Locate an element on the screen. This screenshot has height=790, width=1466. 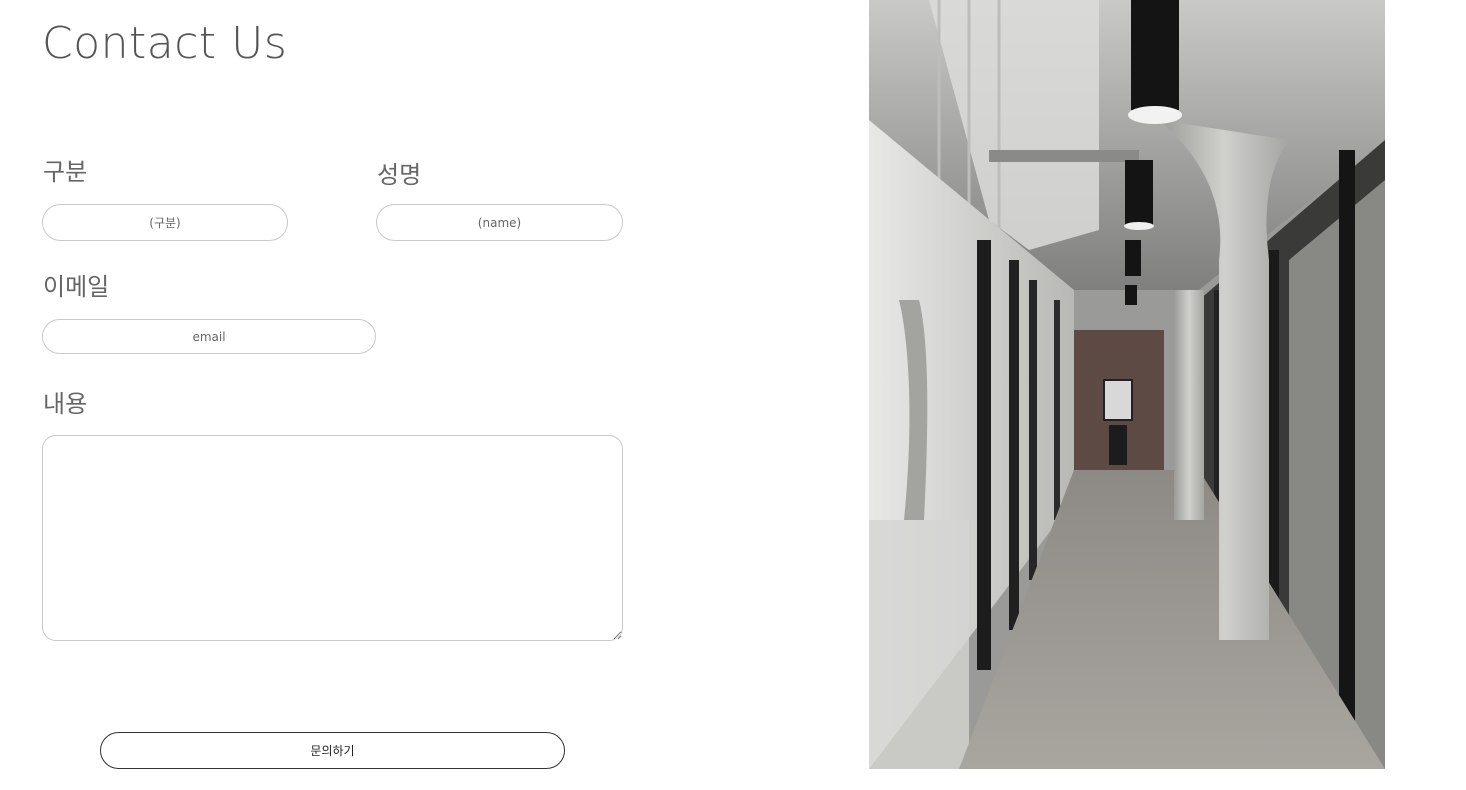
category-label: 구분 is located at coordinates (65, 172).